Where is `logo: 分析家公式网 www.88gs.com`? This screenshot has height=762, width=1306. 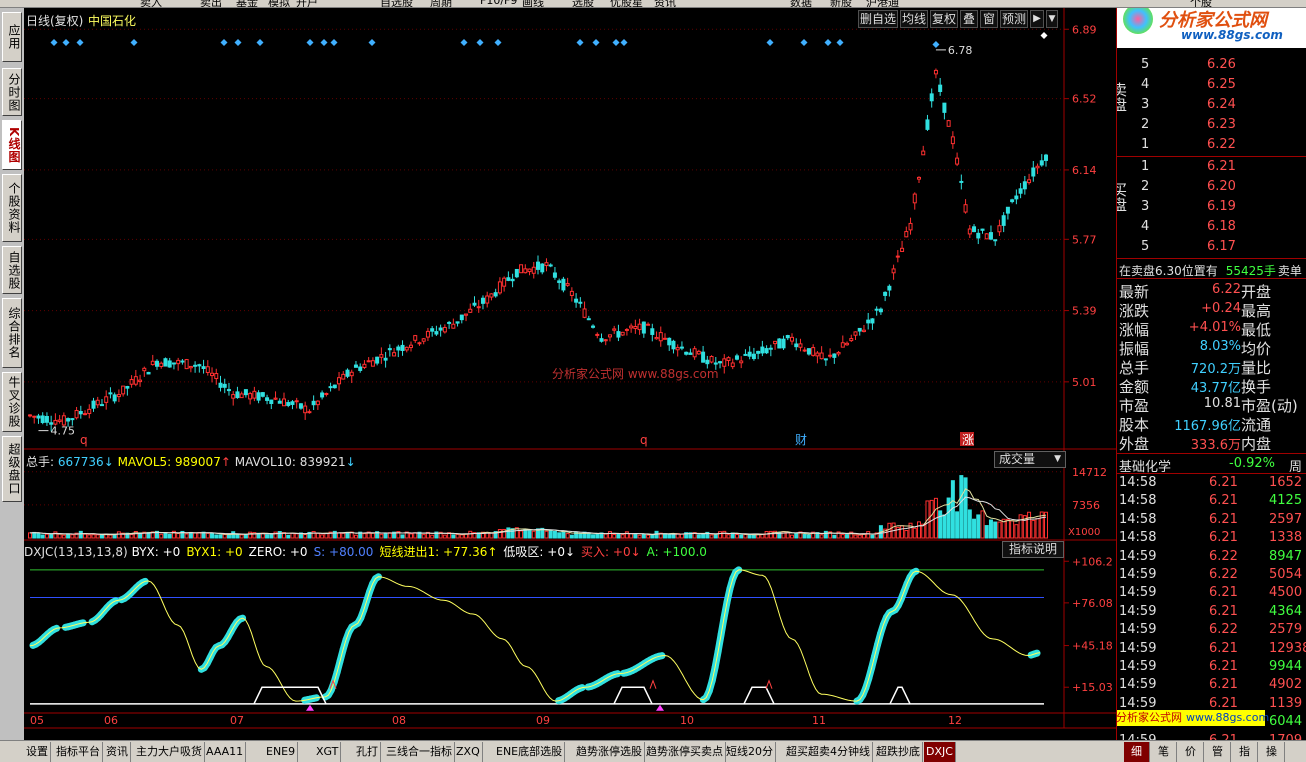
logo: 分析家公式网 www.88gs.com is located at coordinates (1211, 28).